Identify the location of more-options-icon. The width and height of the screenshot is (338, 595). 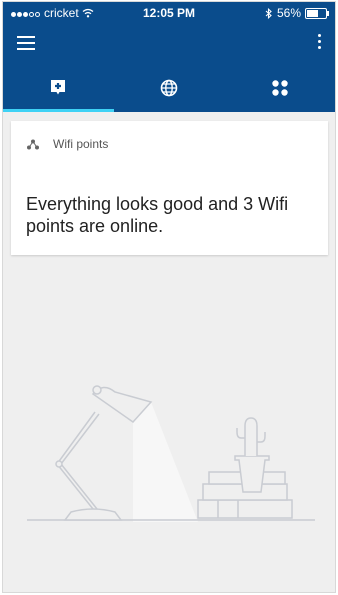
(319, 44).